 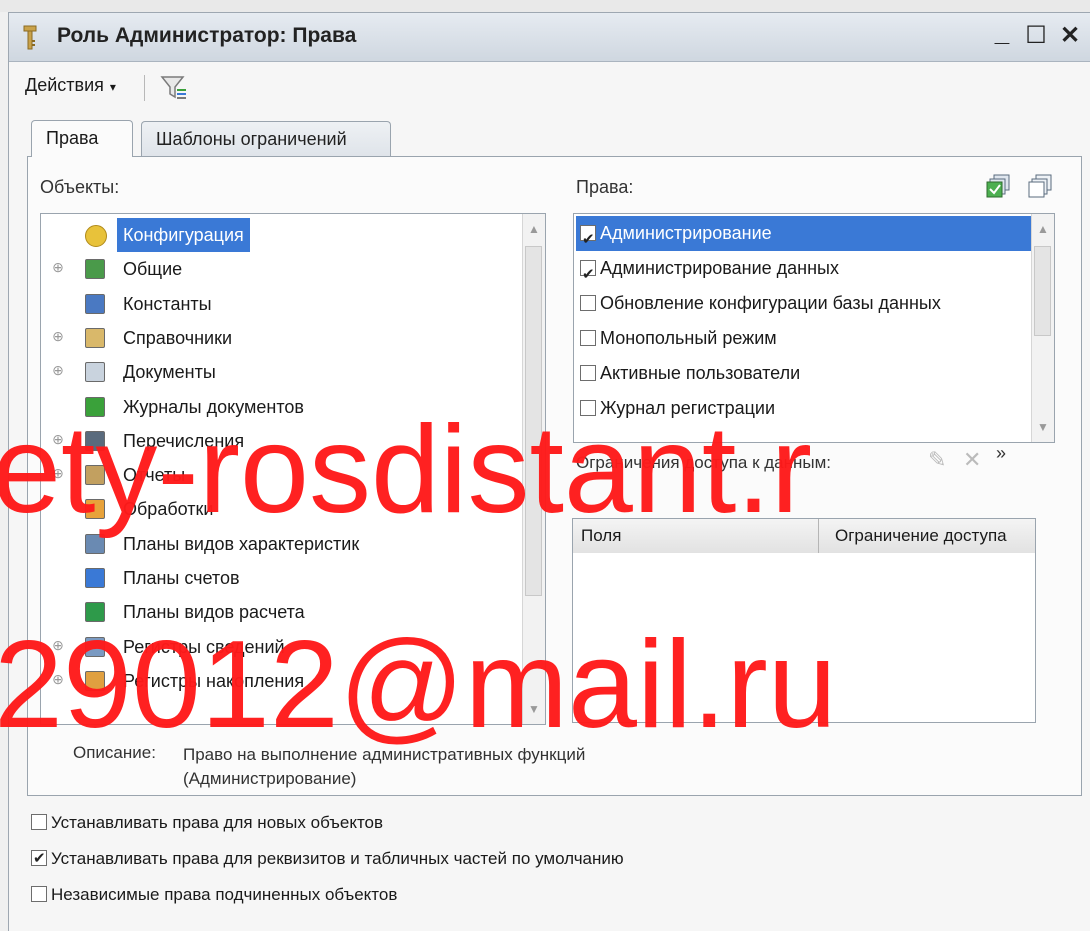 I want to click on tree-item-label: Документы, so click(x=169, y=372).